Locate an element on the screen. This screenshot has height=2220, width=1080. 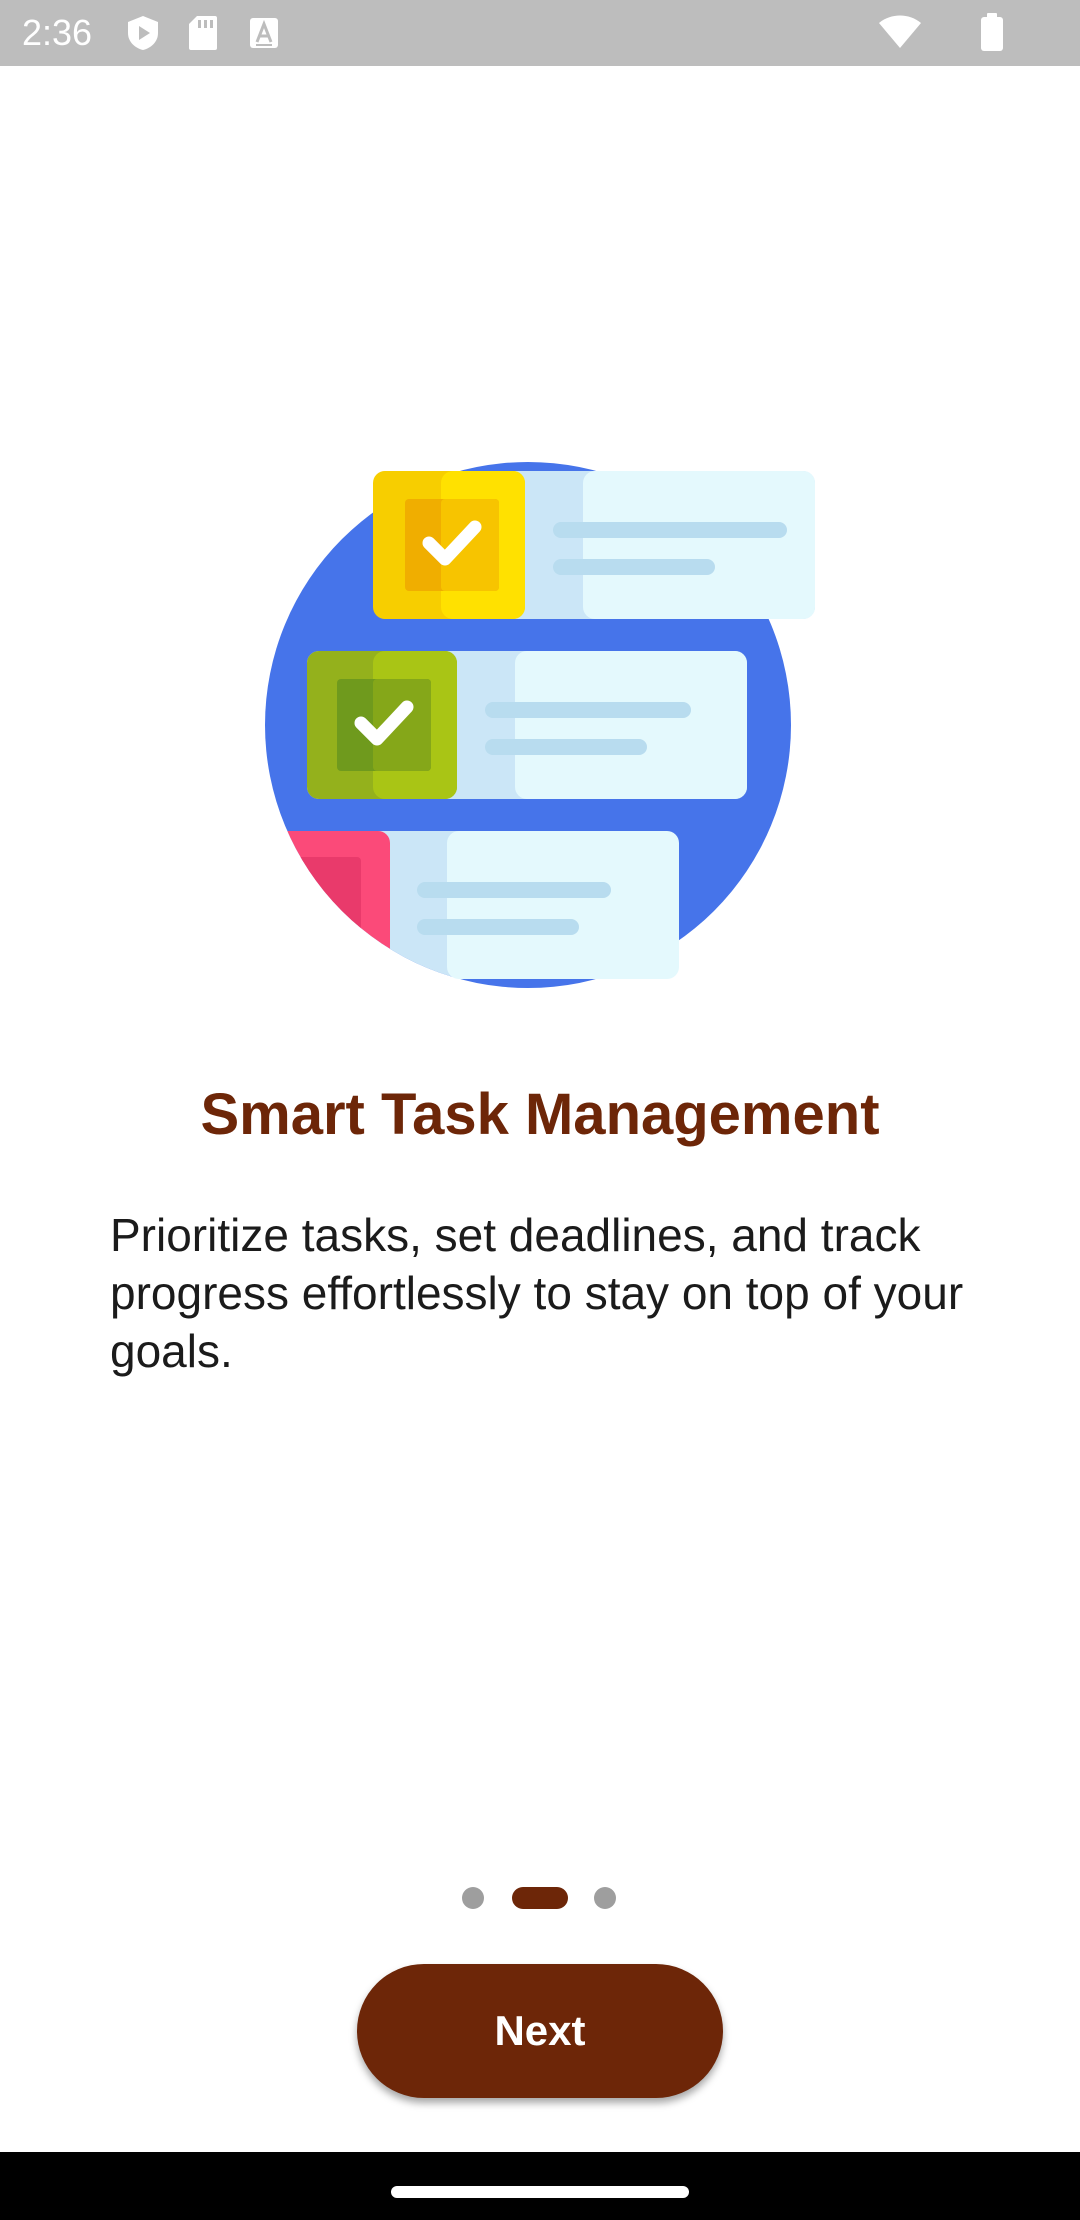
onboarding-title: Smart Task Management is located at coordinates (540, 1114).